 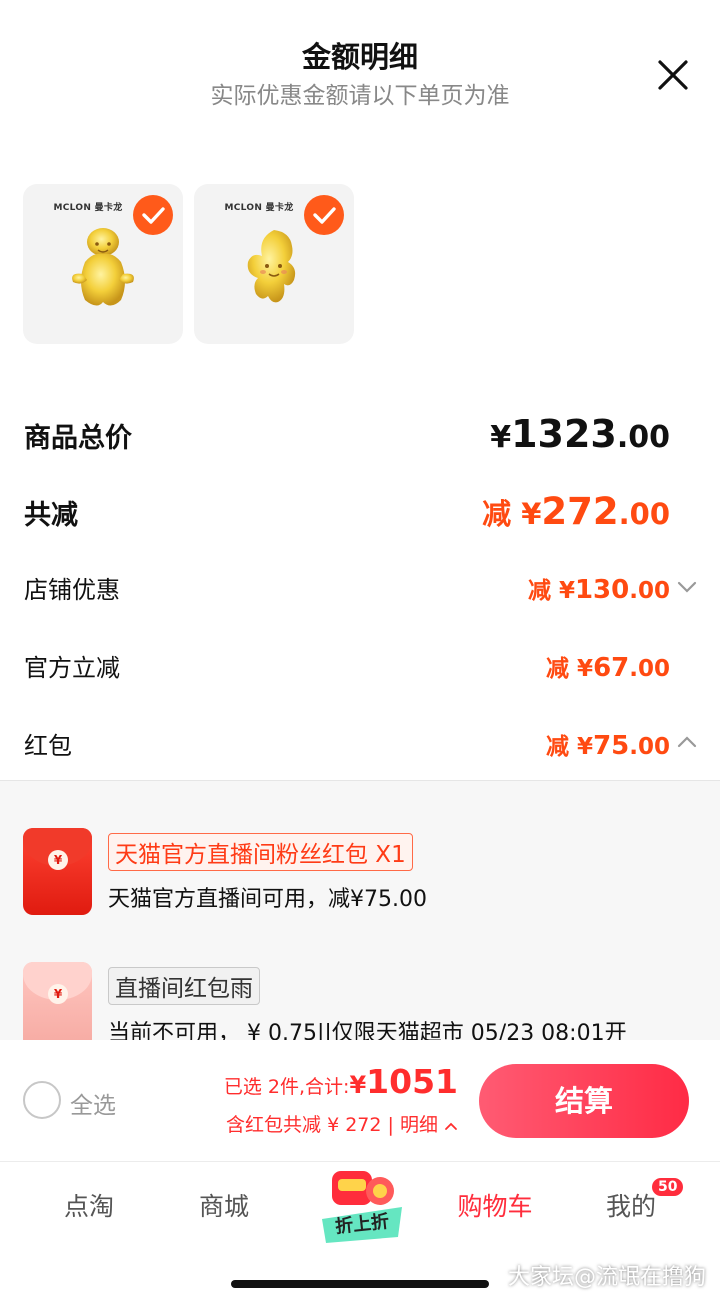 I want to click on total-reduce-label: 共减, so click(x=51, y=515).